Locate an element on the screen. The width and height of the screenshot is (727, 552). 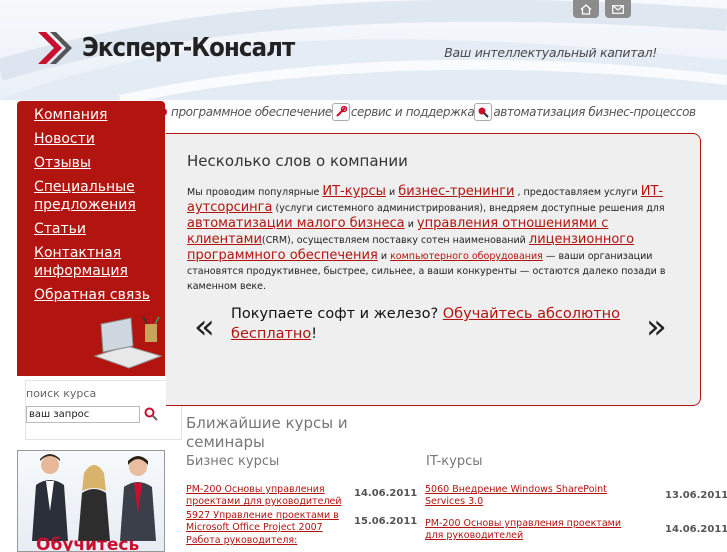
logo: Эксперт-Консалт is located at coordinates (179, 48).